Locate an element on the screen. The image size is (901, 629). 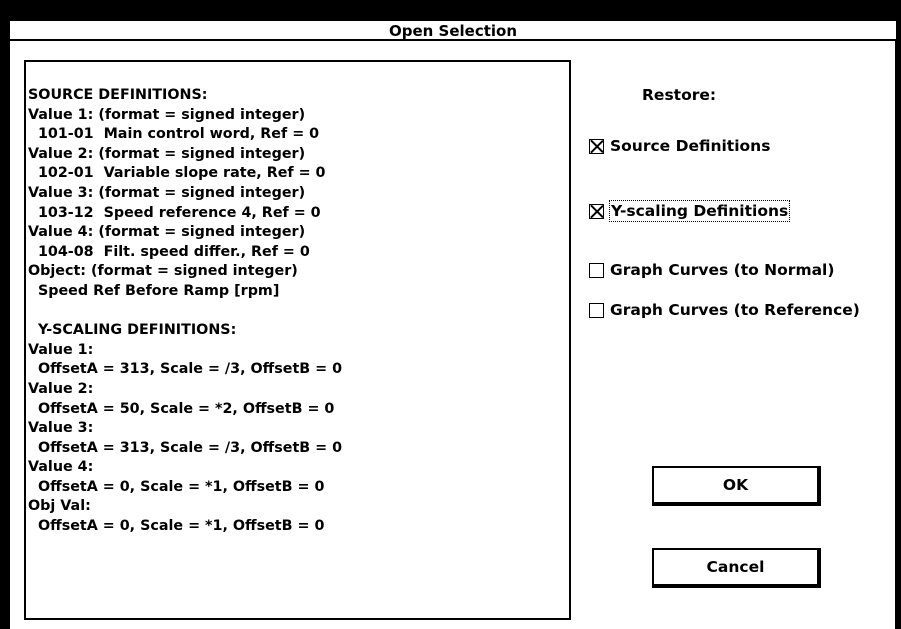
list-item: Value 1: is located at coordinates (61, 349).